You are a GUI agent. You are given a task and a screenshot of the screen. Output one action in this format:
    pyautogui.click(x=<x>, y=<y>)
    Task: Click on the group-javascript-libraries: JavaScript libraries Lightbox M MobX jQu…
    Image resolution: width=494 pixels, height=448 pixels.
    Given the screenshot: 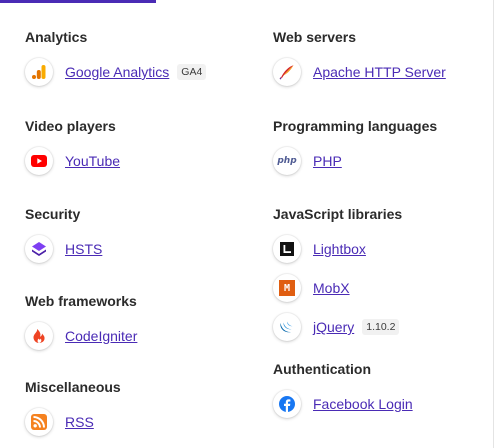 What is the action you would take?
    pyautogui.click(x=380, y=274)
    